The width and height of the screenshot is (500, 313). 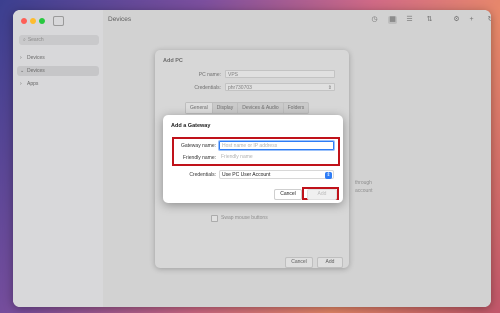 What do you see at coordinates (246, 175) in the screenshot?
I see `gateway-credentials-value: Use PC User Account` at bounding box center [246, 175].